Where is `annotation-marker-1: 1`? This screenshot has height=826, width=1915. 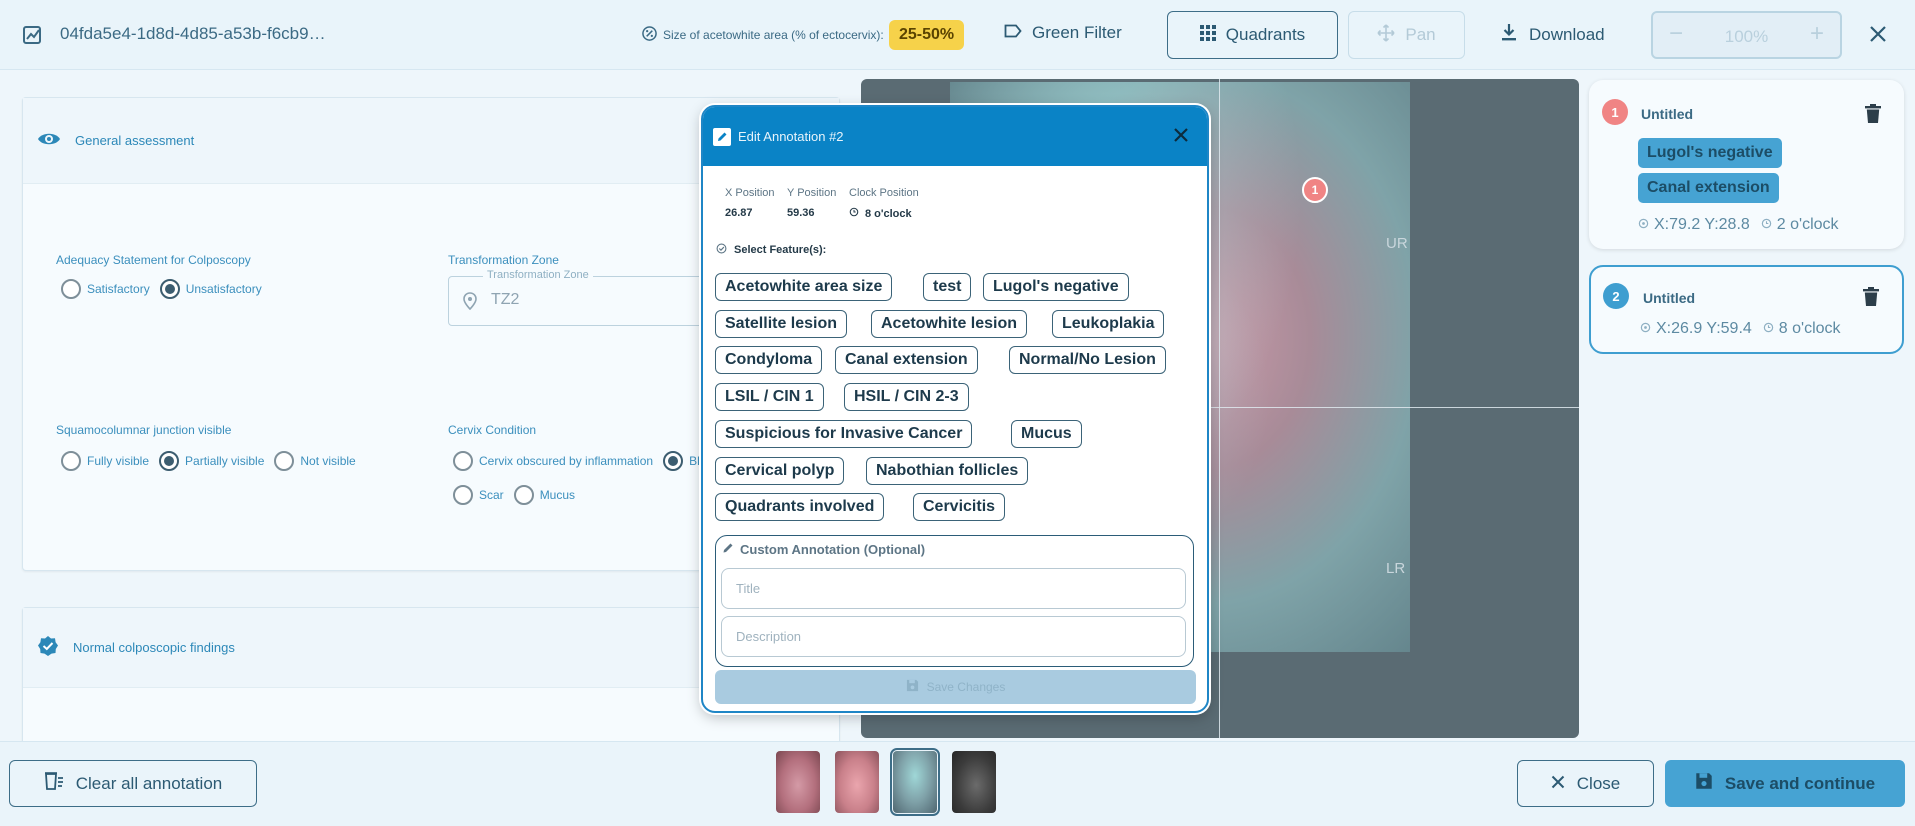
annotation-marker-1: 1 is located at coordinates (1315, 190).